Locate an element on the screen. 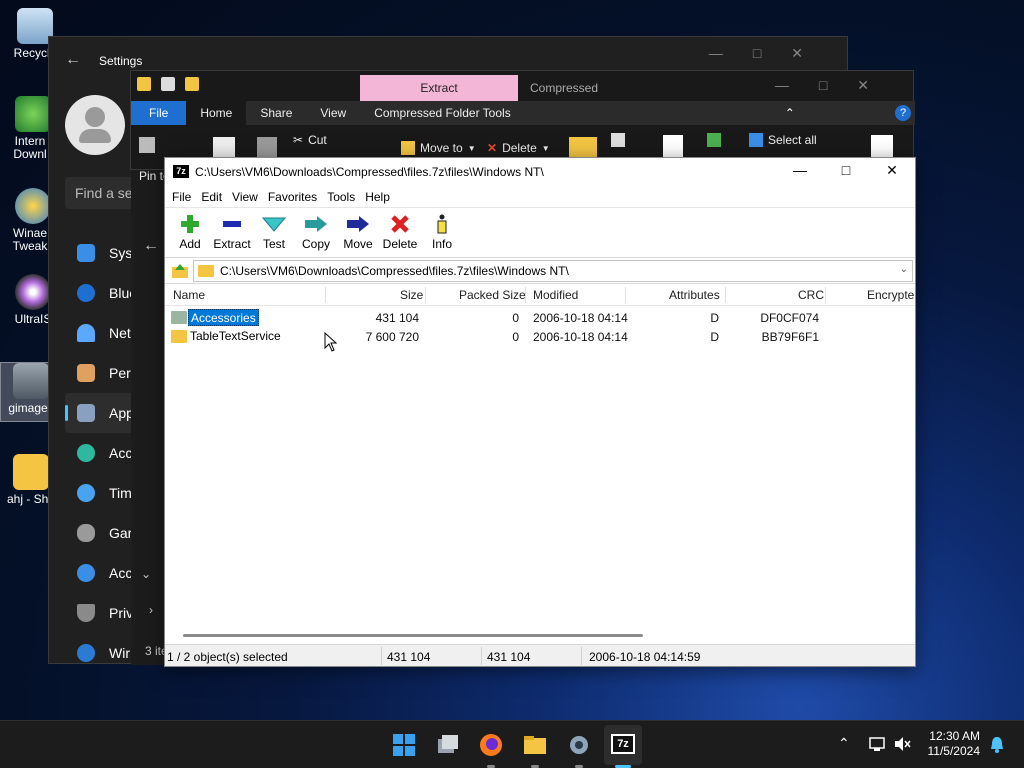 Image resolution: width=1024 pixels, height=768 pixels. pin-button is located at coordinates (147, 145).